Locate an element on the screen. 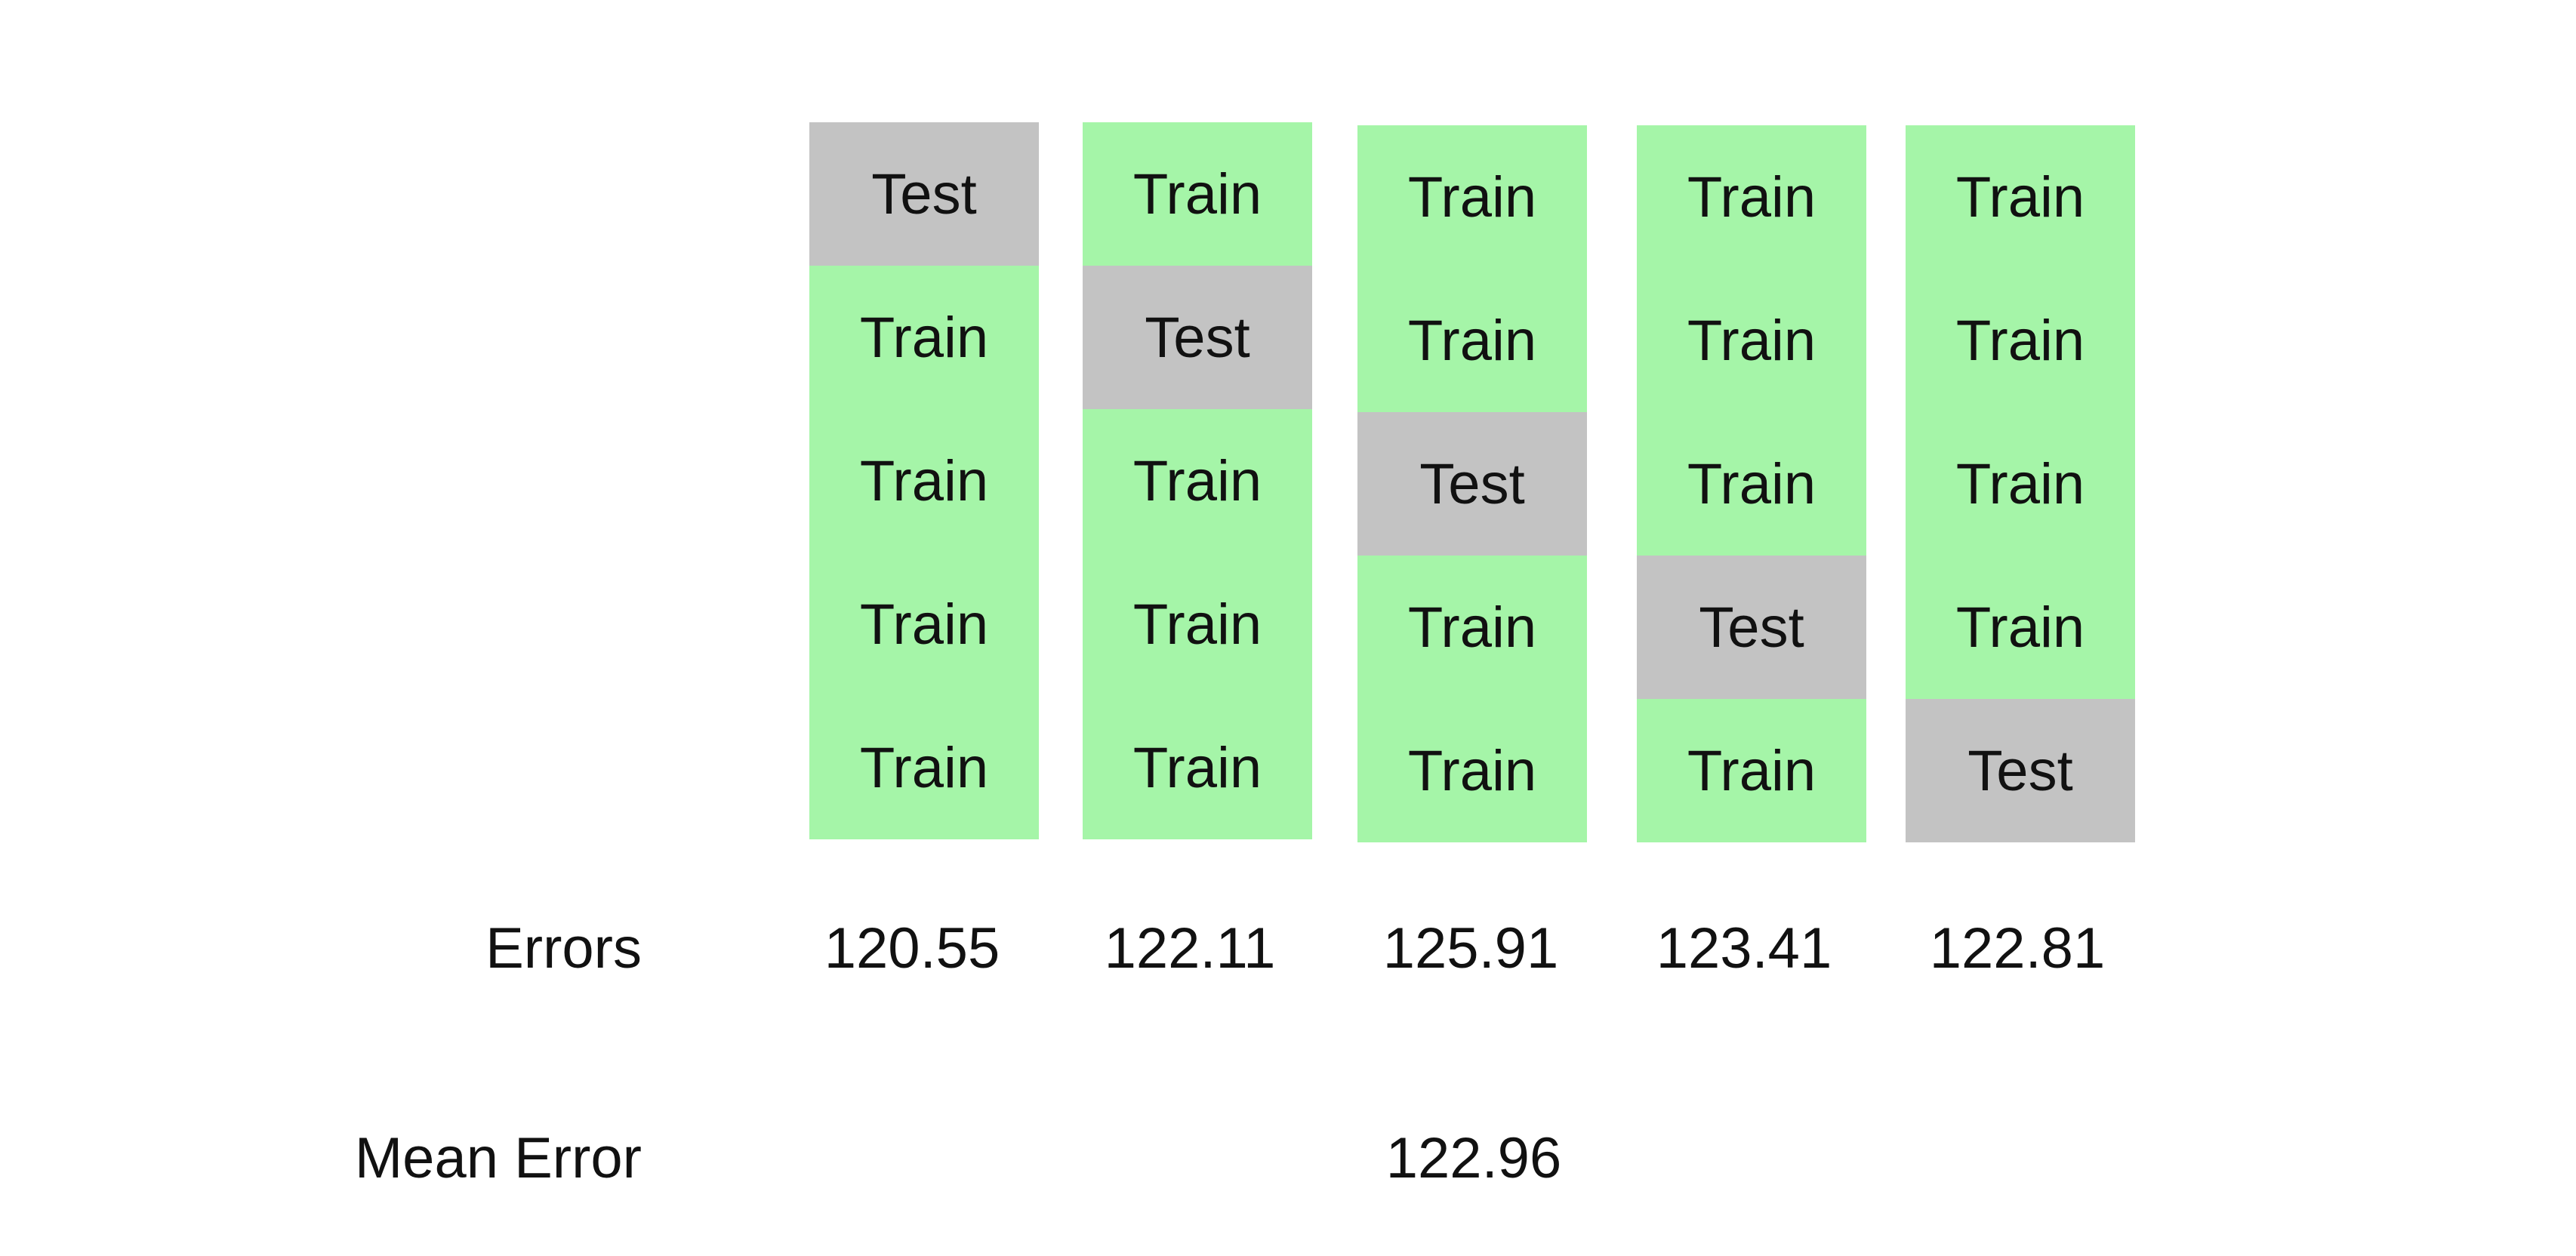 The image size is (2576, 1256). mean-error-label: Mean Error is located at coordinates (498, 1158).